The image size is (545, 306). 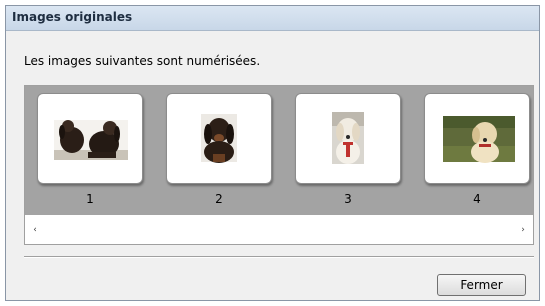 I want to click on thumbnail-item-4: 4, so click(x=478, y=149).